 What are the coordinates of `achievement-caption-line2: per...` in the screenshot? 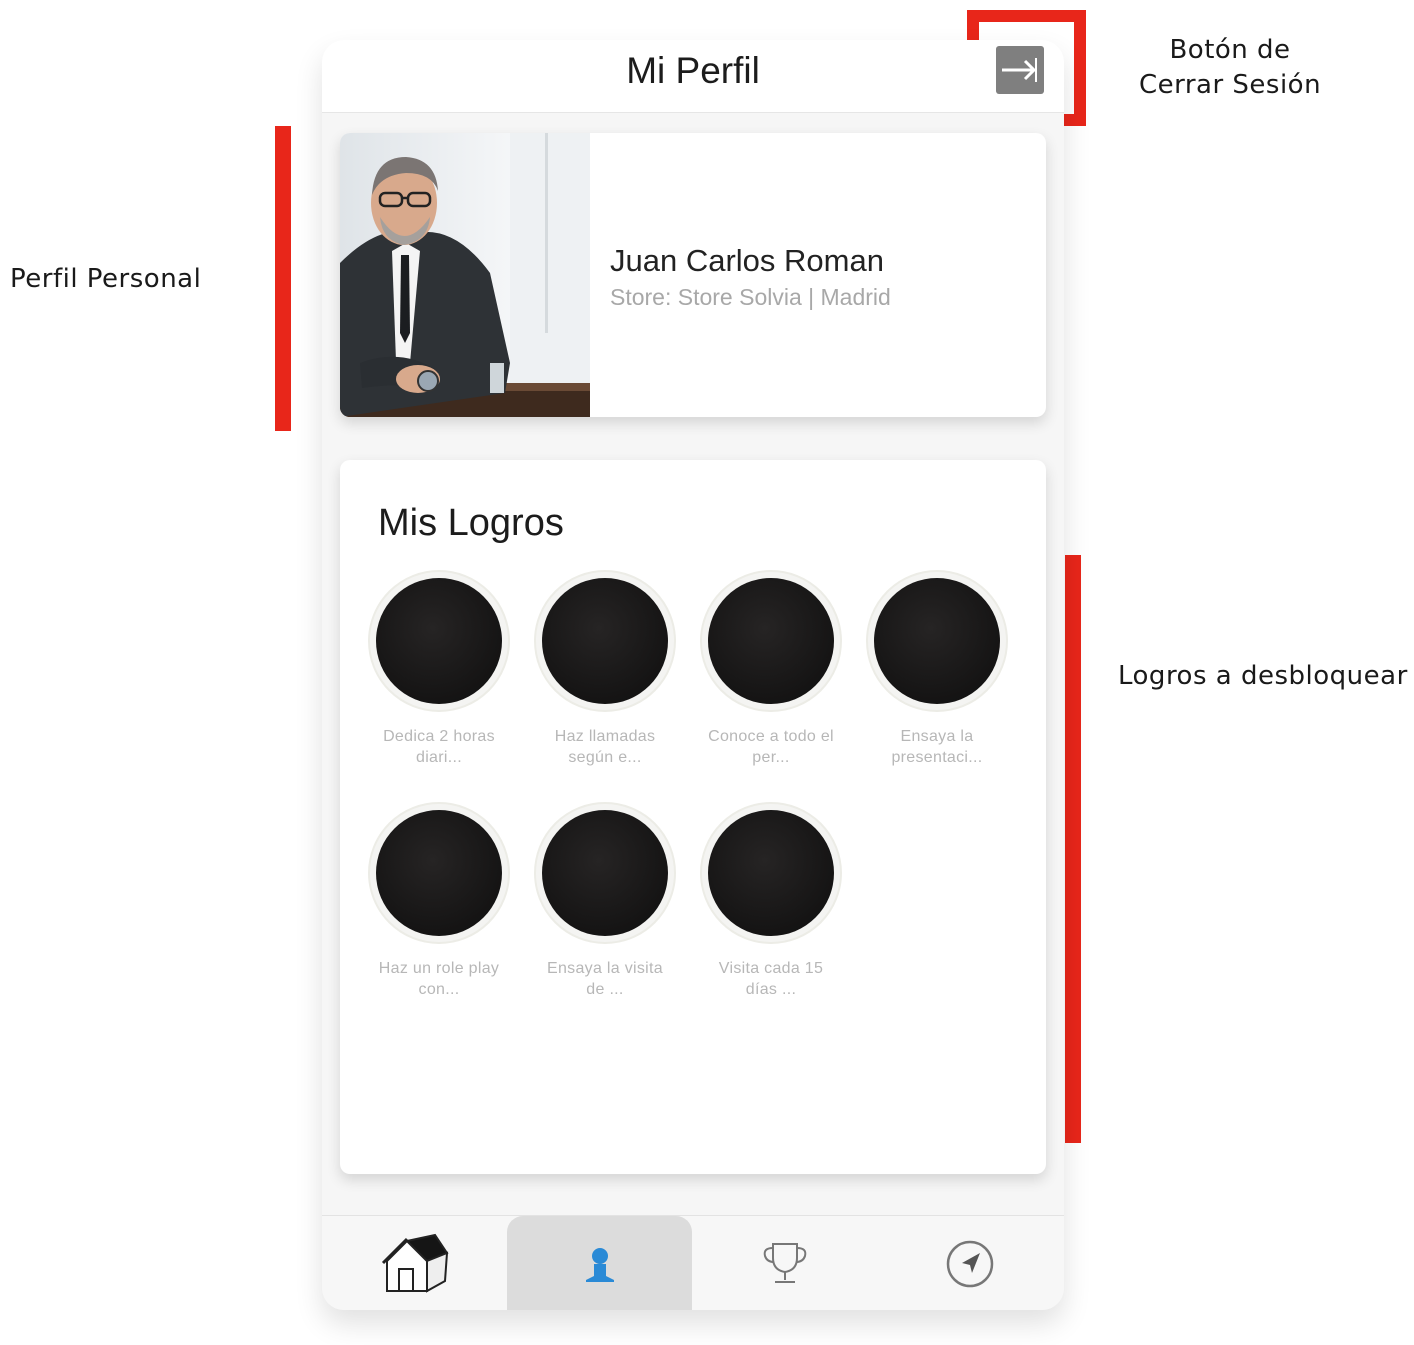 It's located at (771, 757).